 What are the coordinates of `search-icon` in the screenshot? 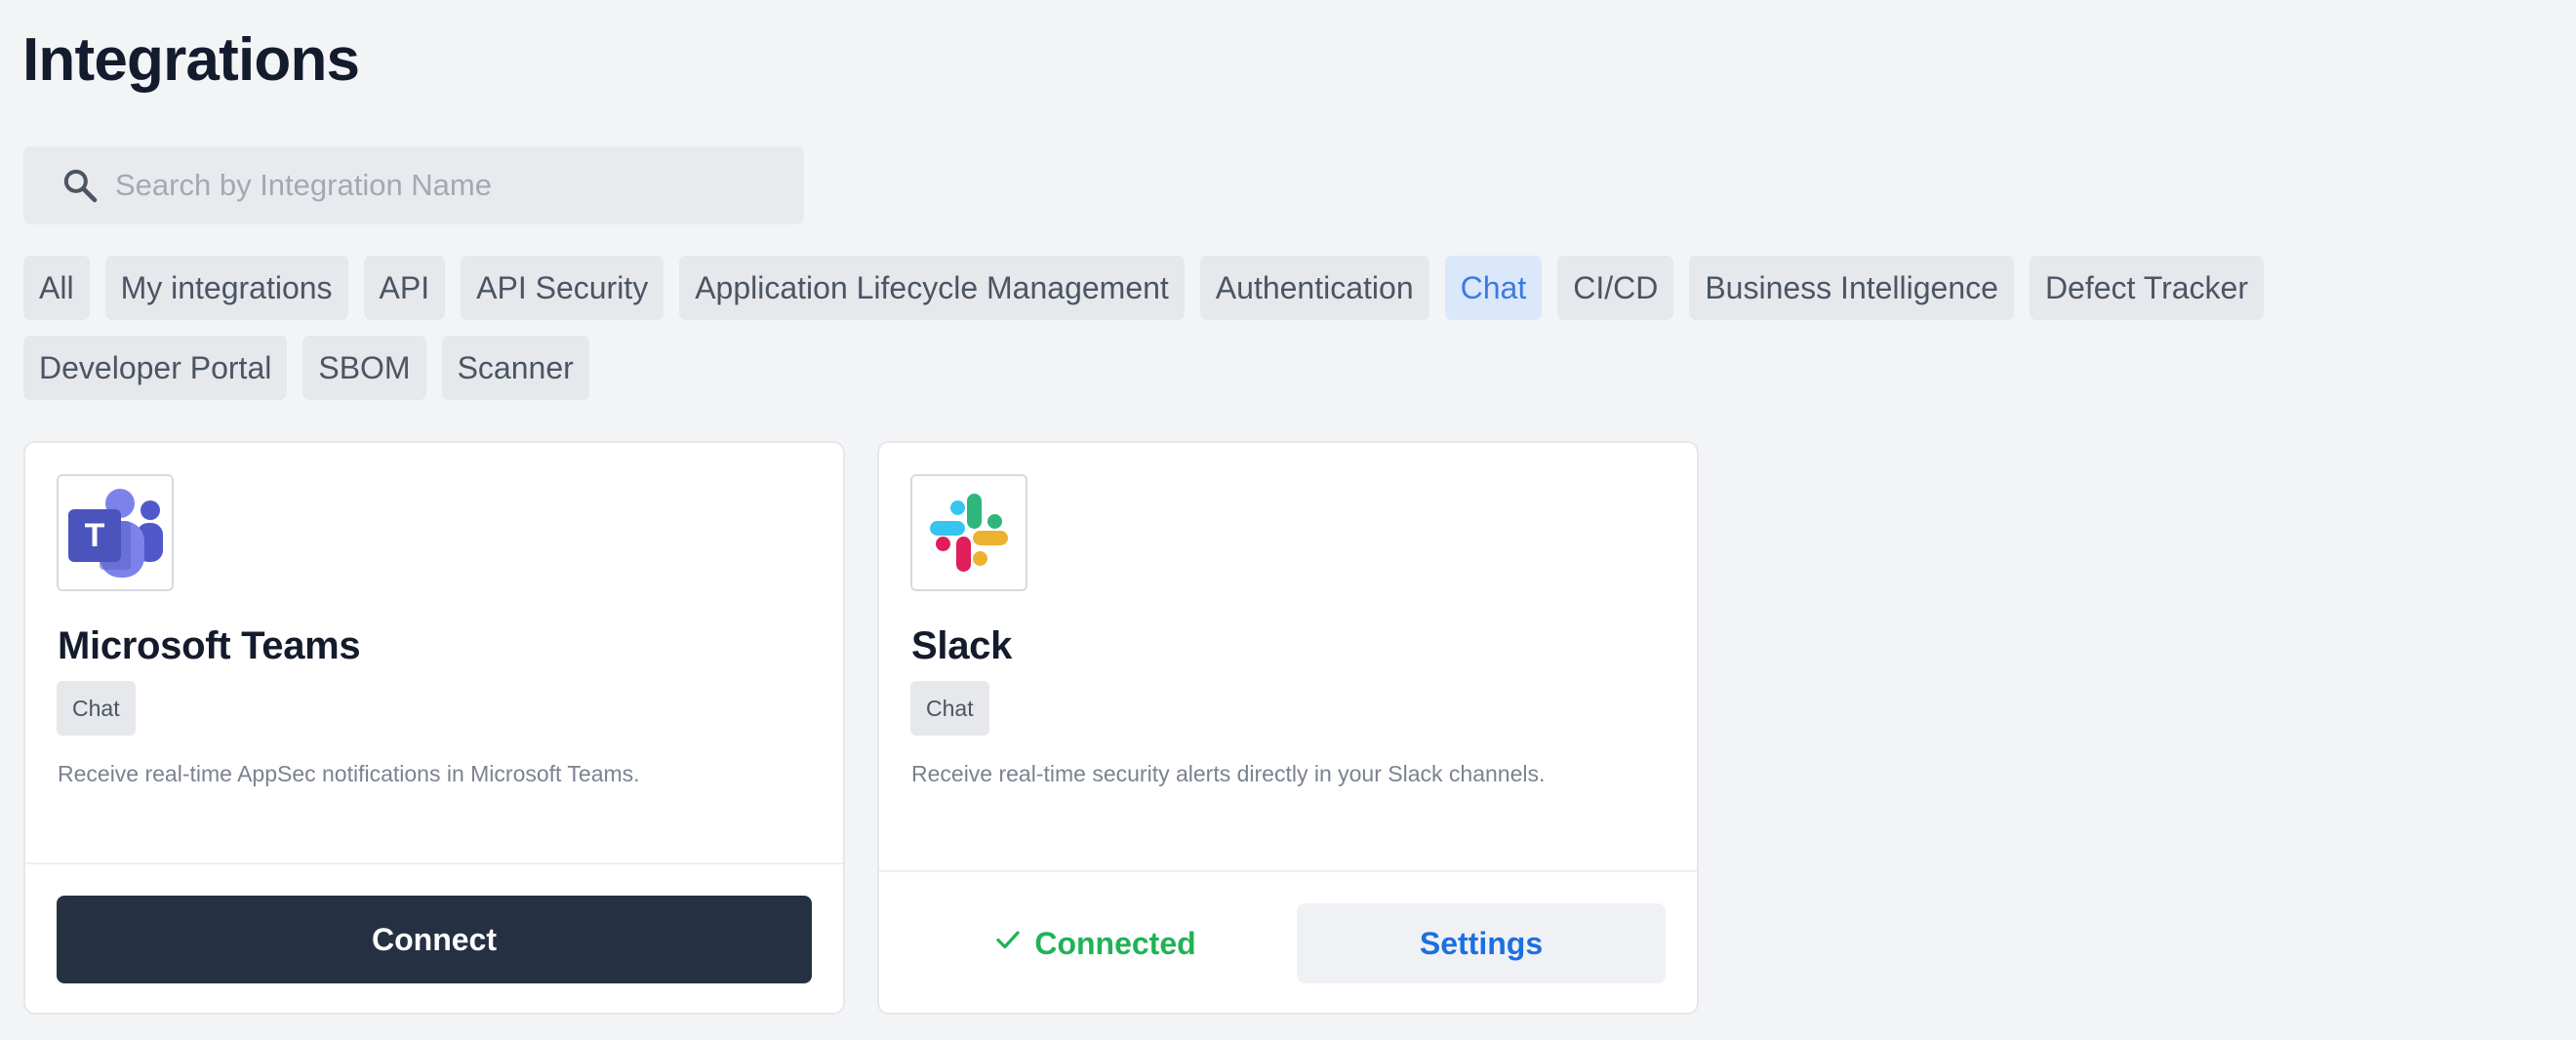 It's located at (80, 185).